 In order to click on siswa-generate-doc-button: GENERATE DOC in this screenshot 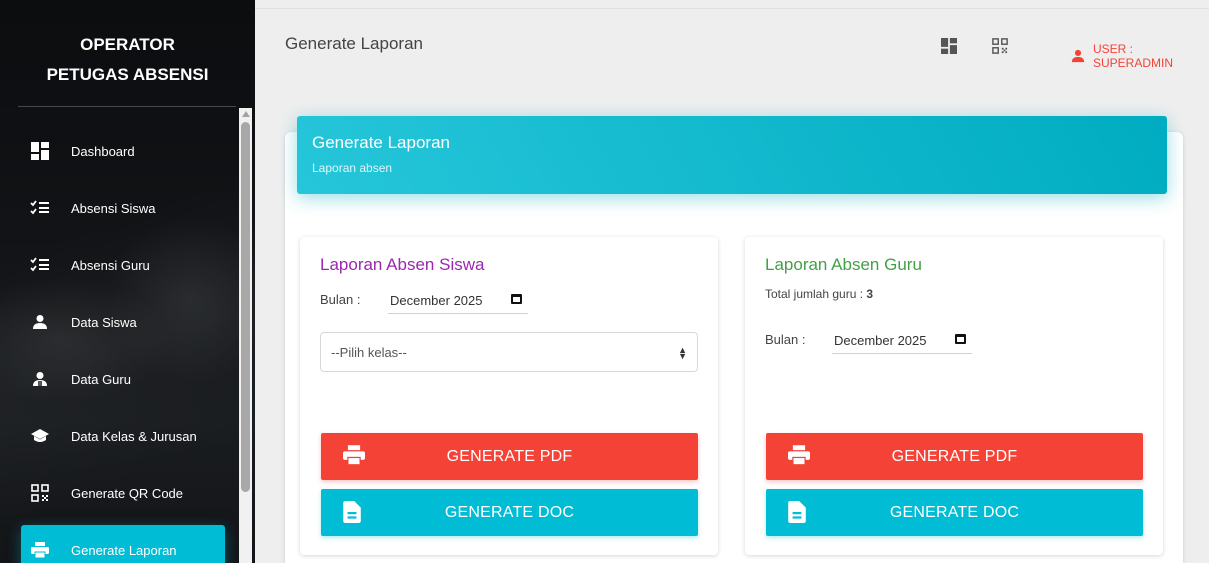, I will do `click(509, 512)`.